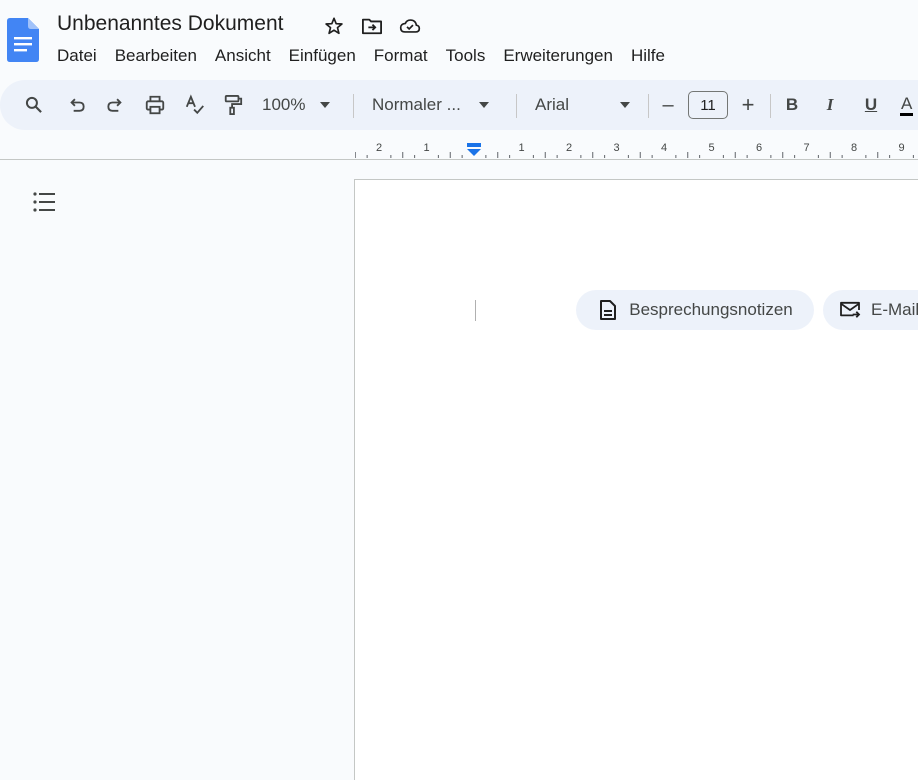 This screenshot has width=918, height=780. I want to click on bold-icon: B, so click(792, 104).